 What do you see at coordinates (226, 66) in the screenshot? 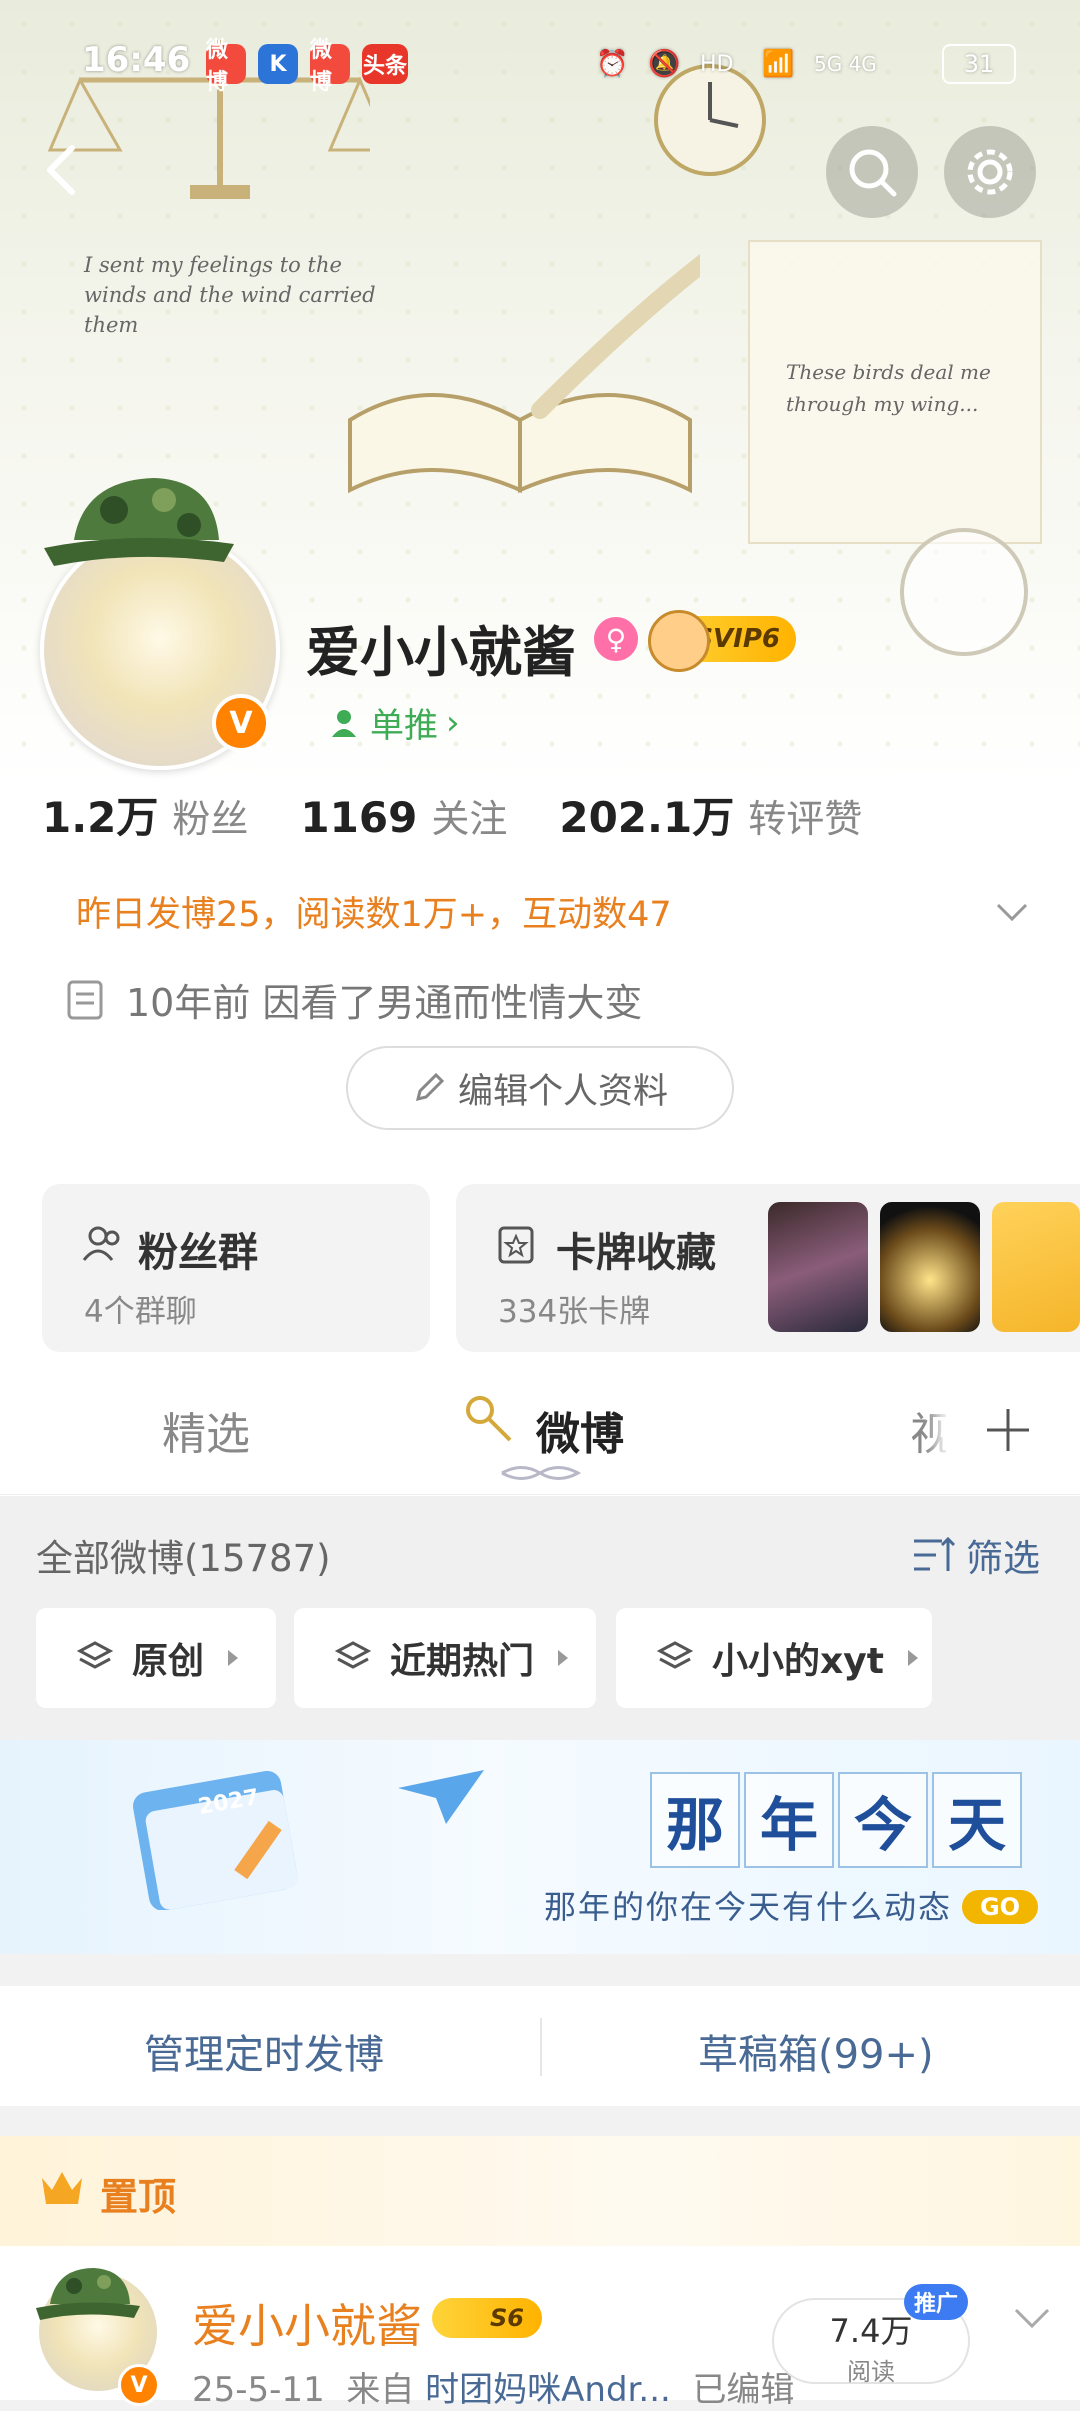
I see `weibo-app-icon: 微博` at bounding box center [226, 66].